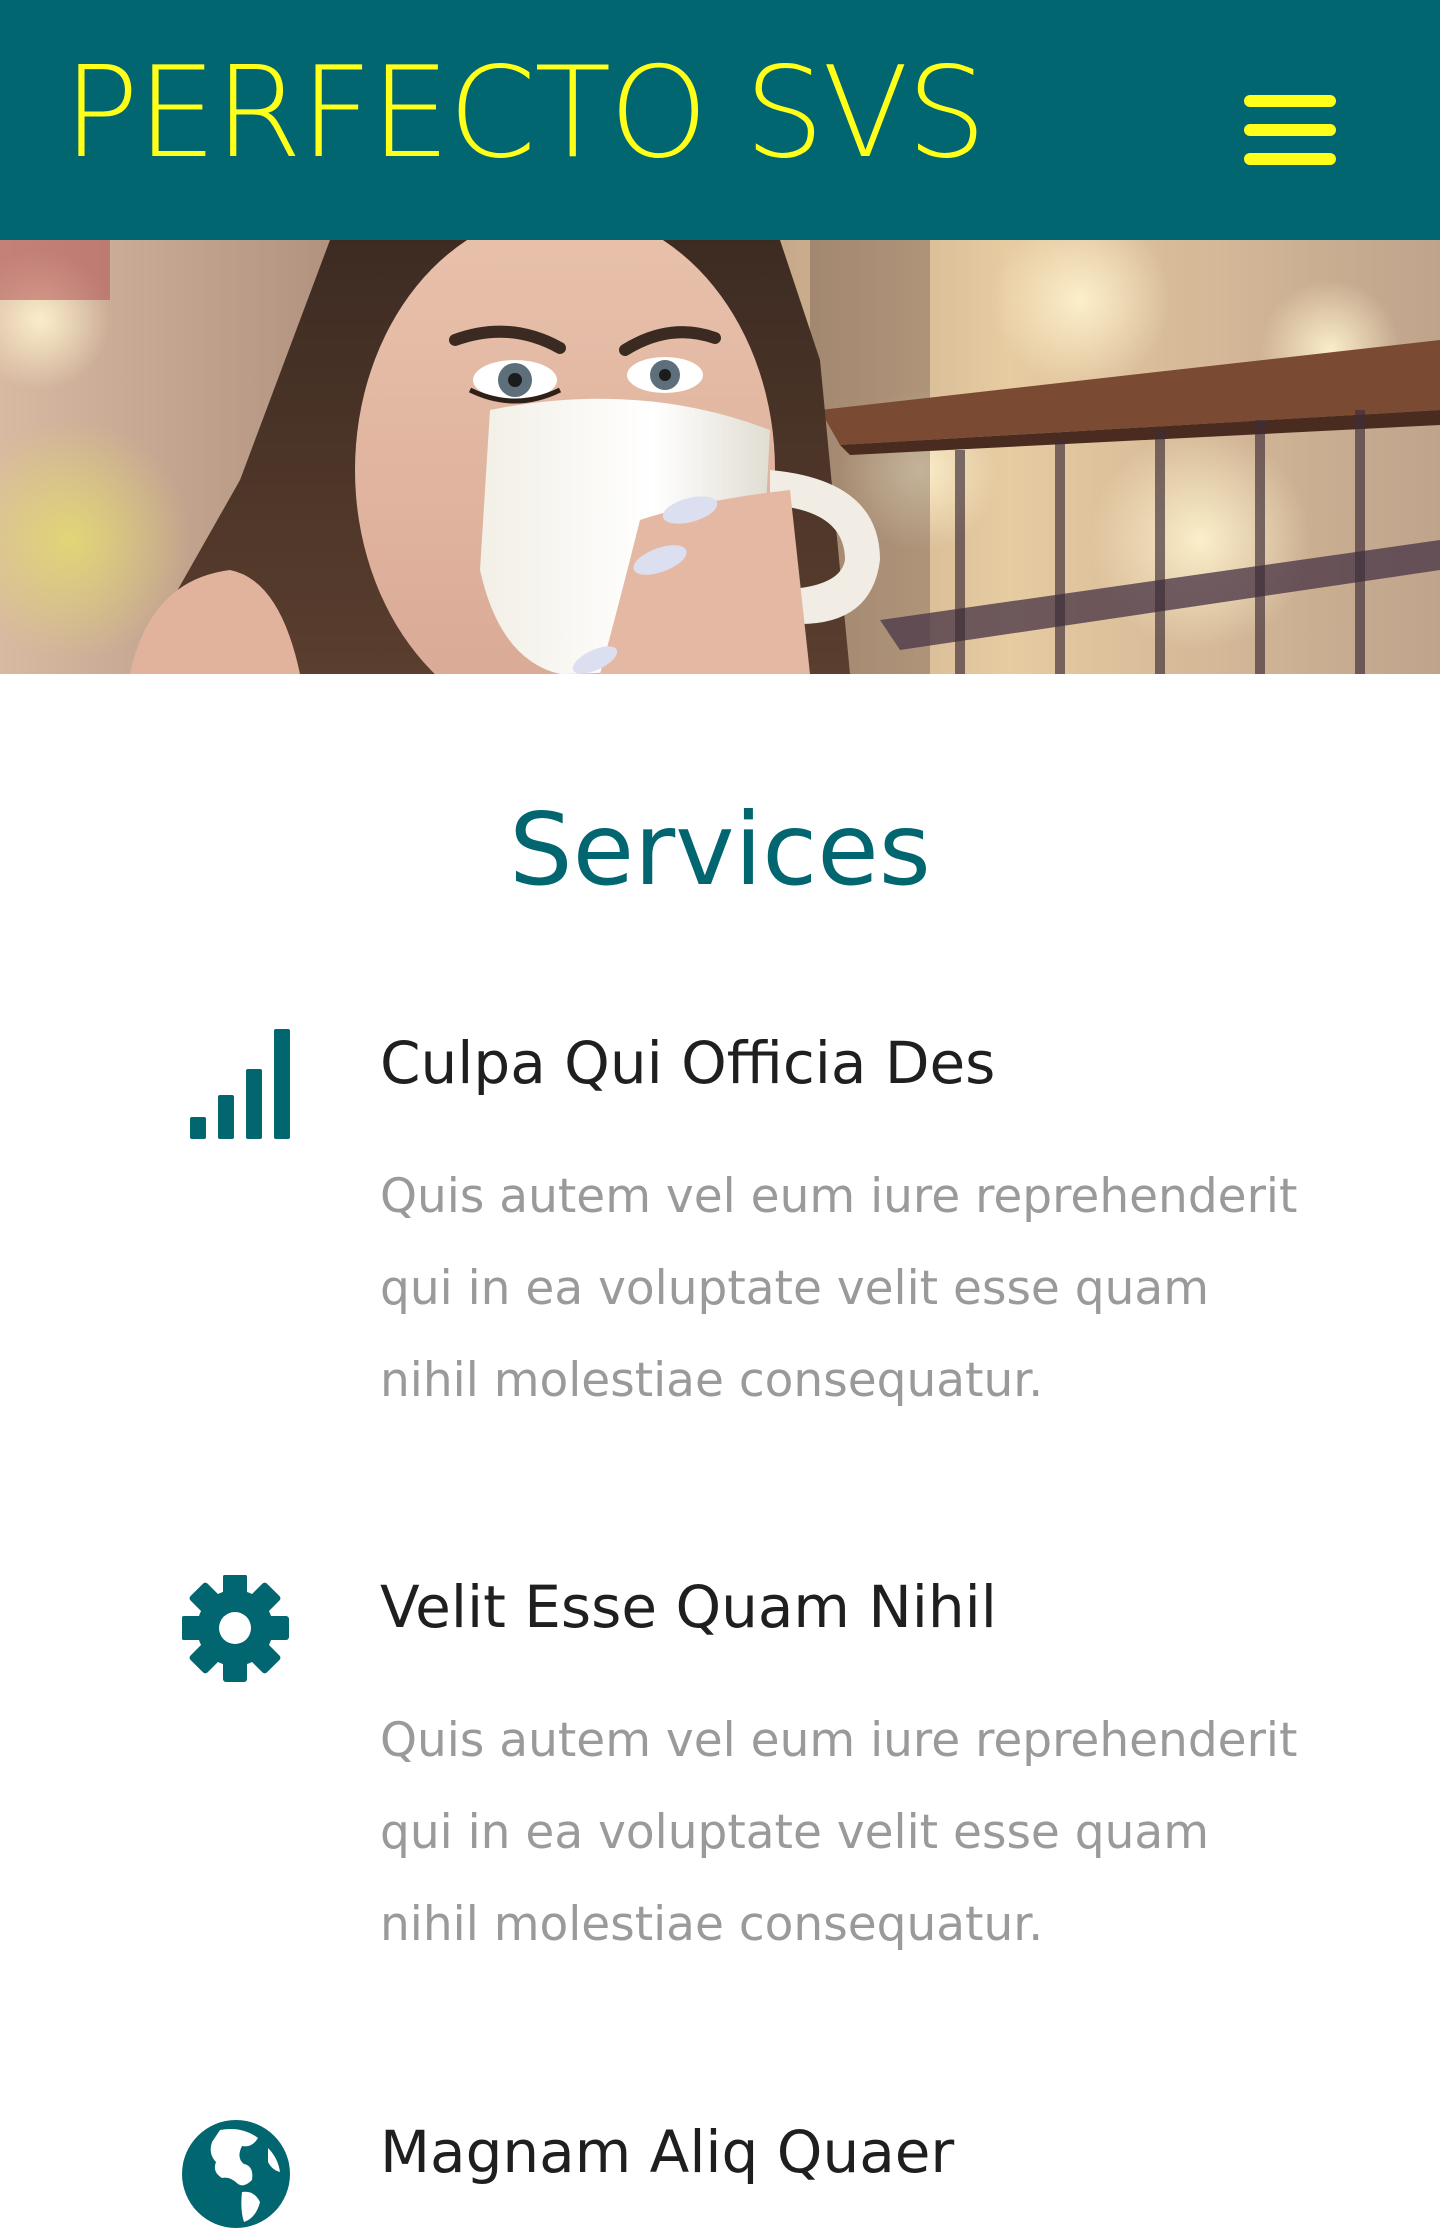 The image size is (1440, 2240). What do you see at coordinates (688, 1063) in the screenshot?
I see `service-title: Culpa Qui Officia Des` at bounding box center [688, 1063].